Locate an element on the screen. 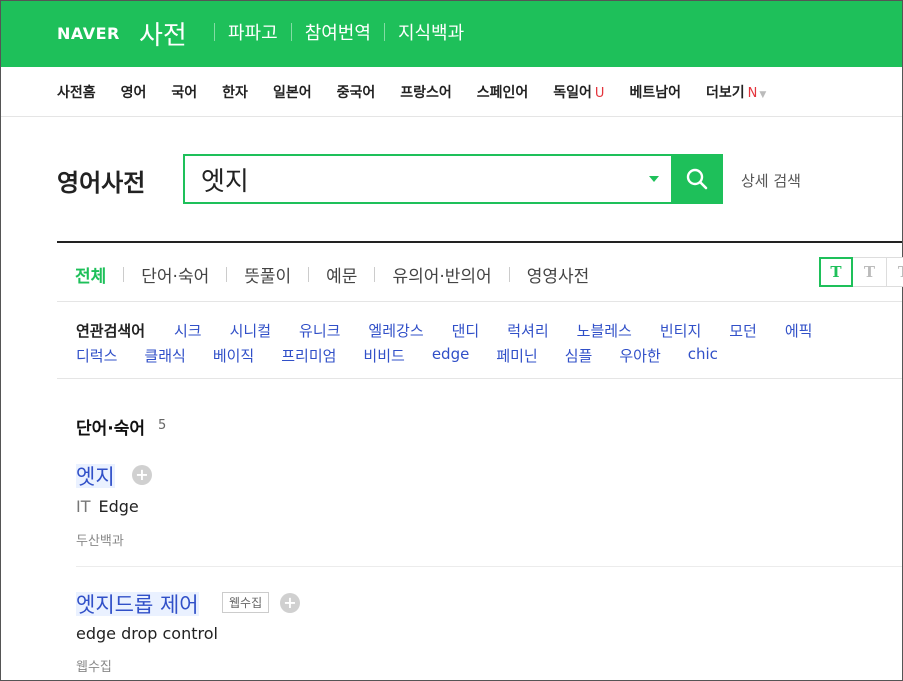 The height and width of the screenshot is (681, 903). tab-examples: 예문 is located at coordinates (341, 274).